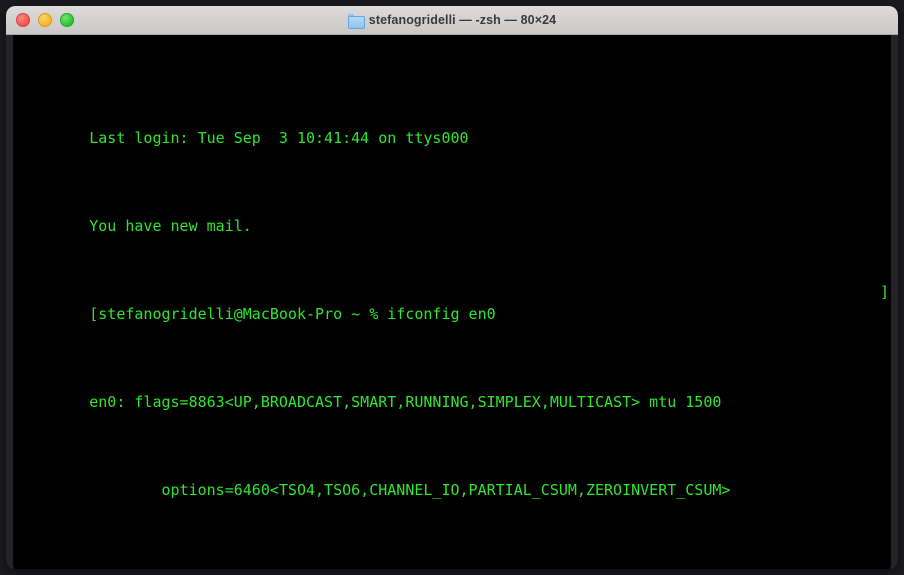 This screenshot has height=575, width=904. Describe the element at coordinates (23, 20) in the screenshot. I see `close-button` at that location.